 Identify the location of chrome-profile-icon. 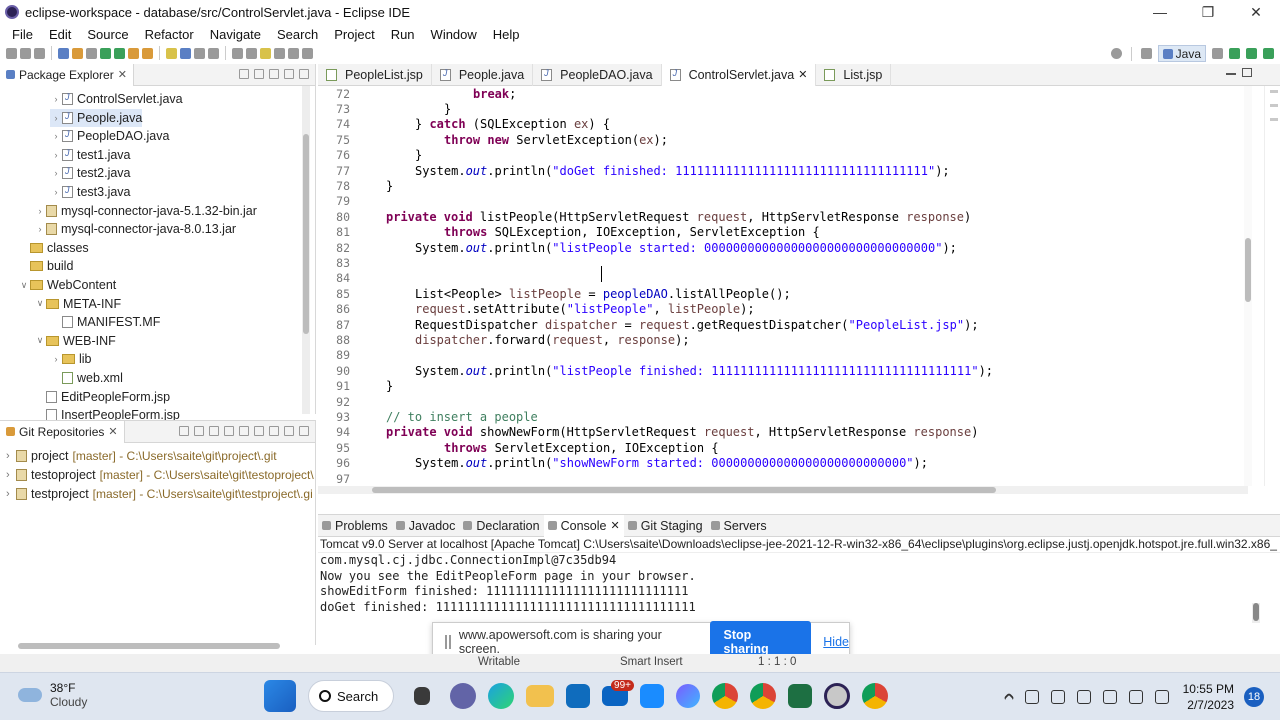
(725, 696).